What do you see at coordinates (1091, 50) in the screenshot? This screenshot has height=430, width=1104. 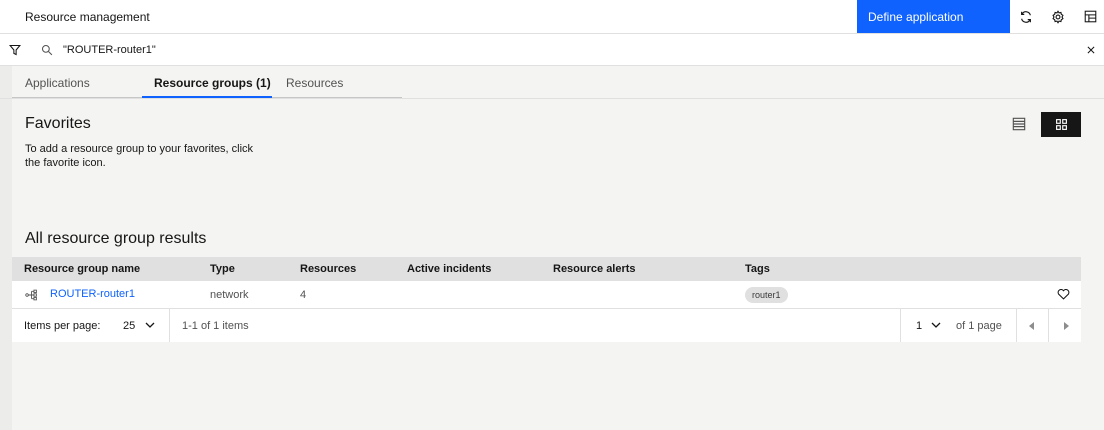 I see `close-icon` at bounding box center [1091, 50].